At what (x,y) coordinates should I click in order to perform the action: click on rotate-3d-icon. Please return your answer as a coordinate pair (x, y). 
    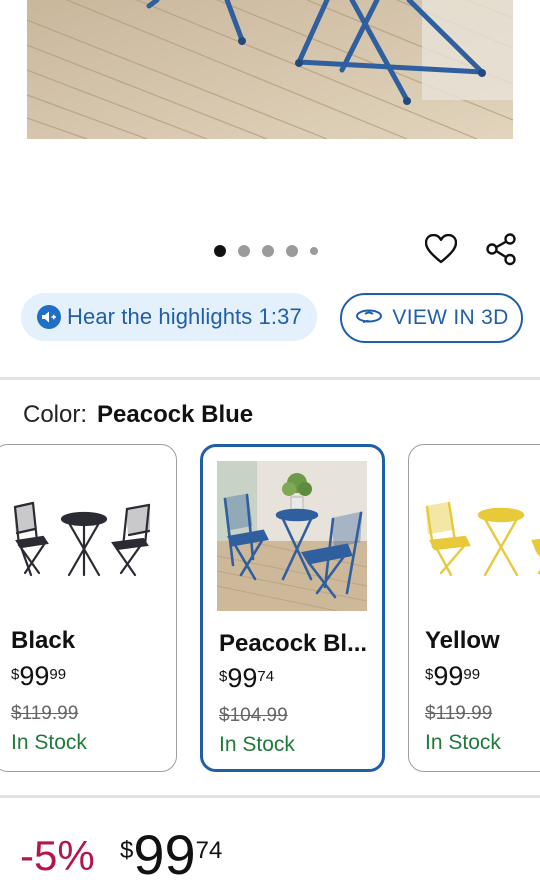
    Looking at the image, I should click on (369, 318).